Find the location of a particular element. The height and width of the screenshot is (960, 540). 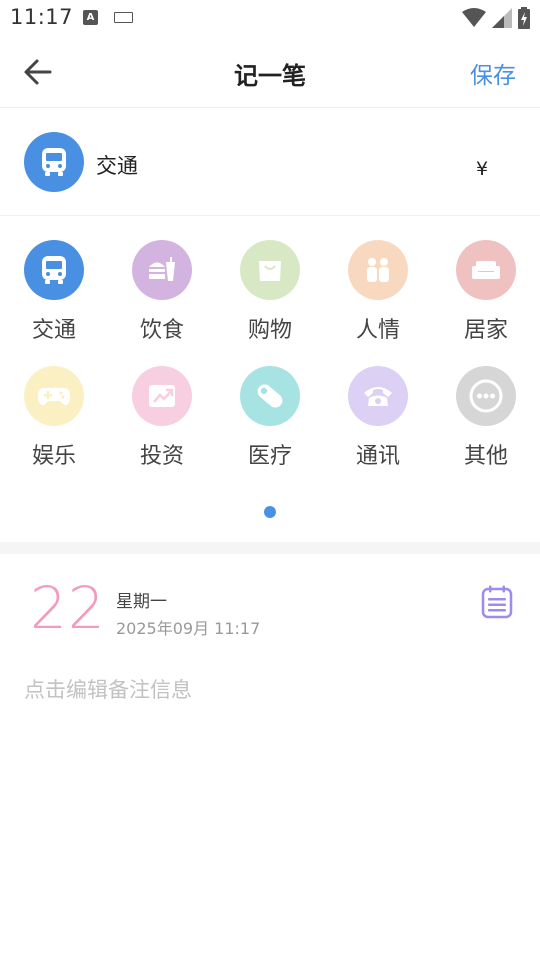

page-indicator-dot is located at coordinates (270, 512).